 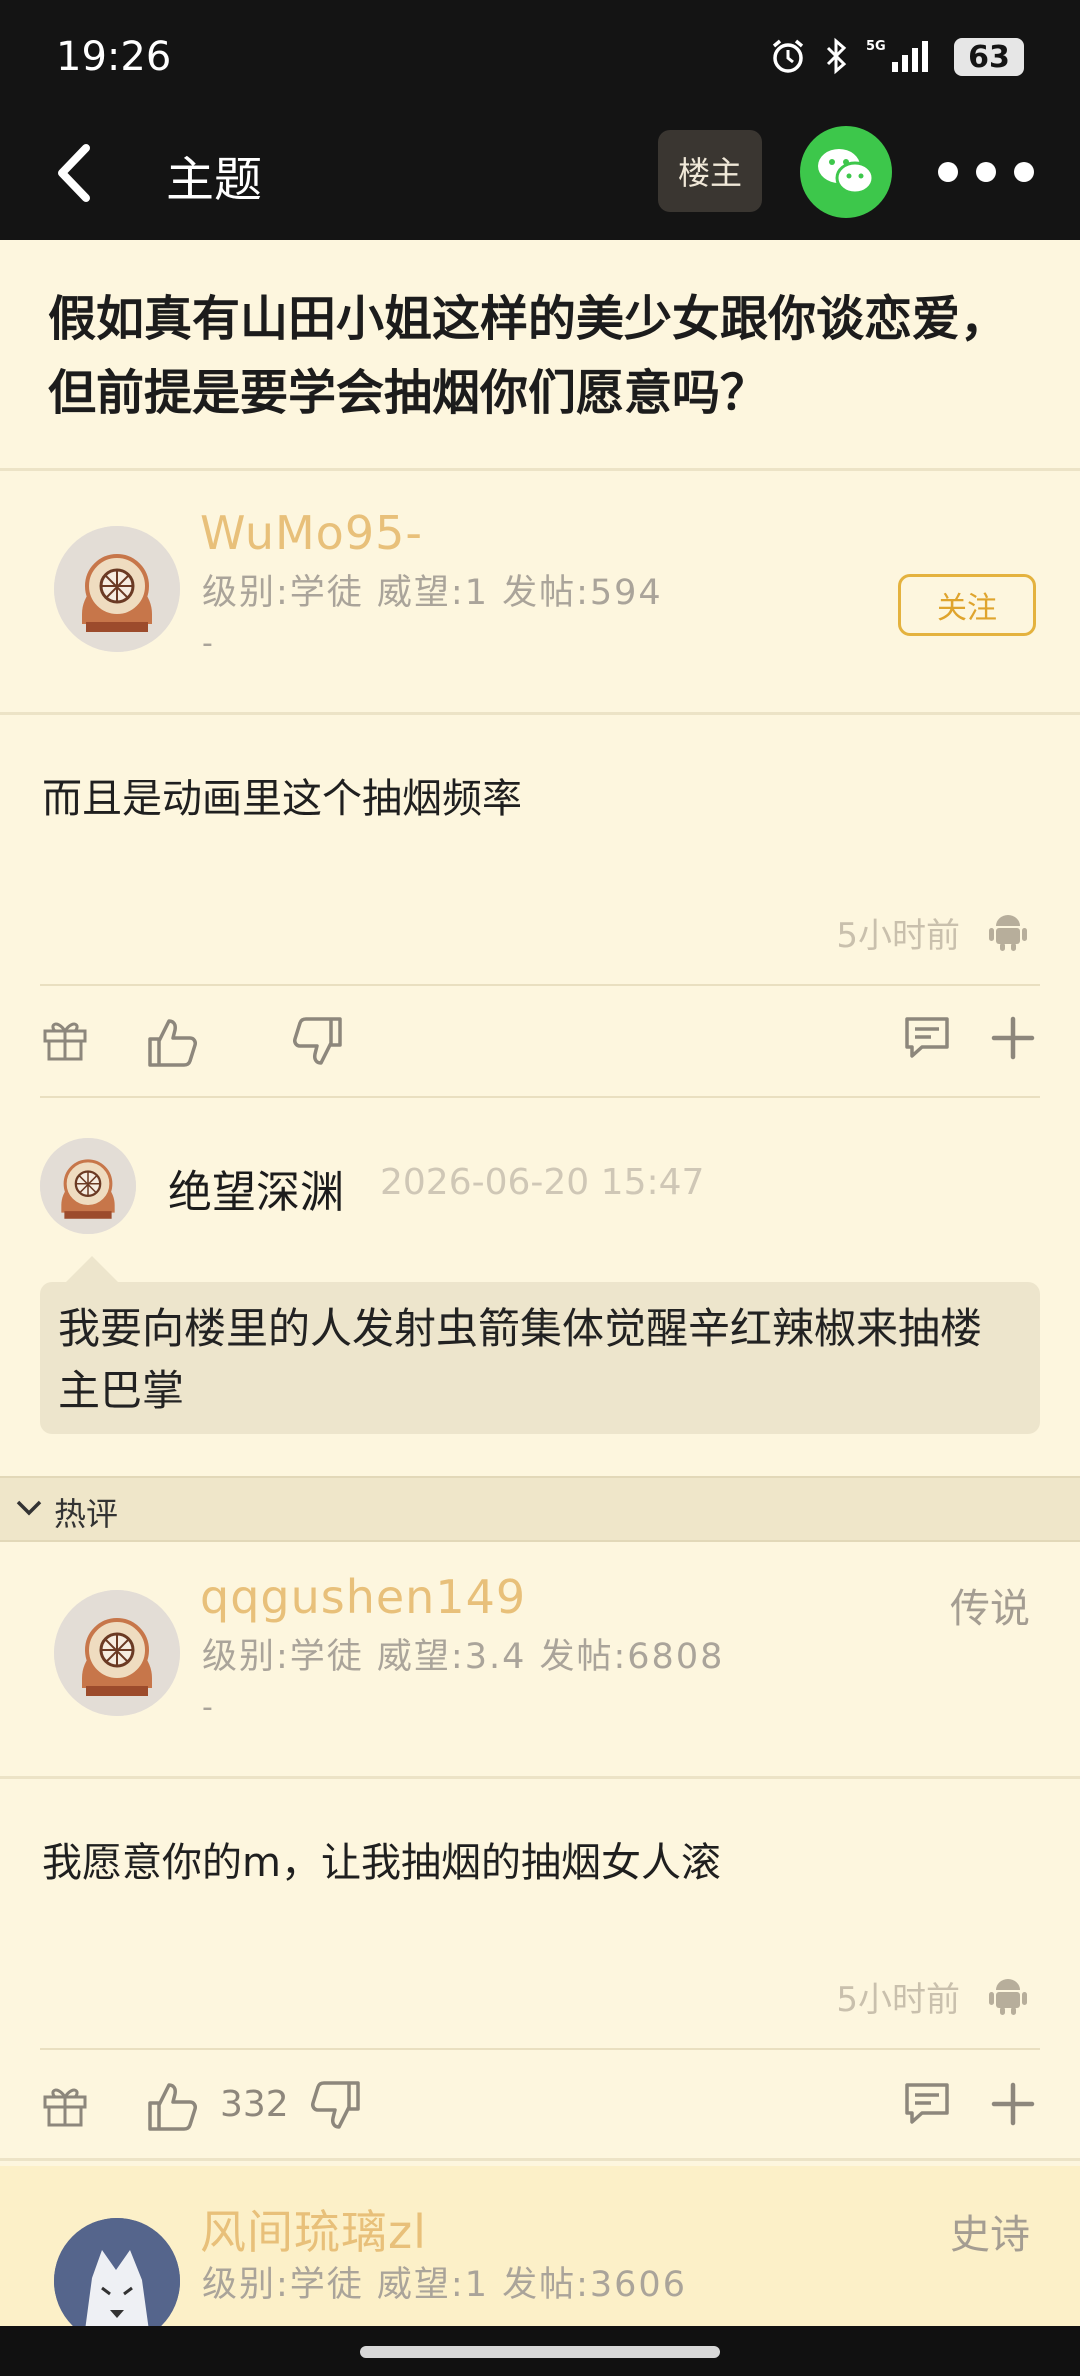 I want to click on wechat-share-button, so click(x=846, y=172).